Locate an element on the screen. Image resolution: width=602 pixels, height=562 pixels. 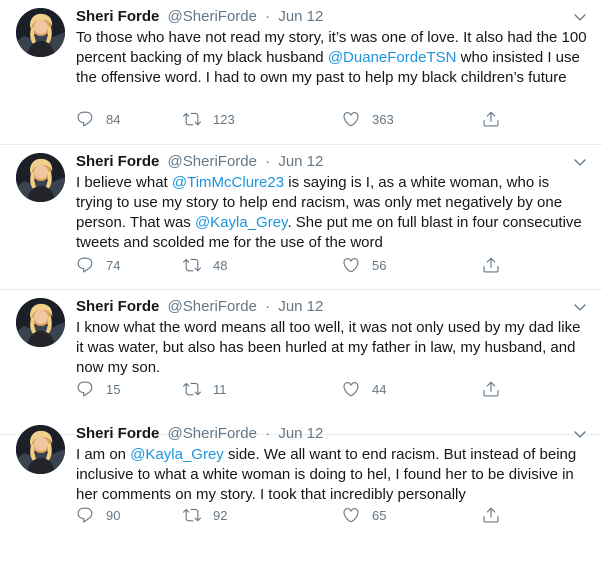
like-button: 56 is located at coordinates (364, 265).